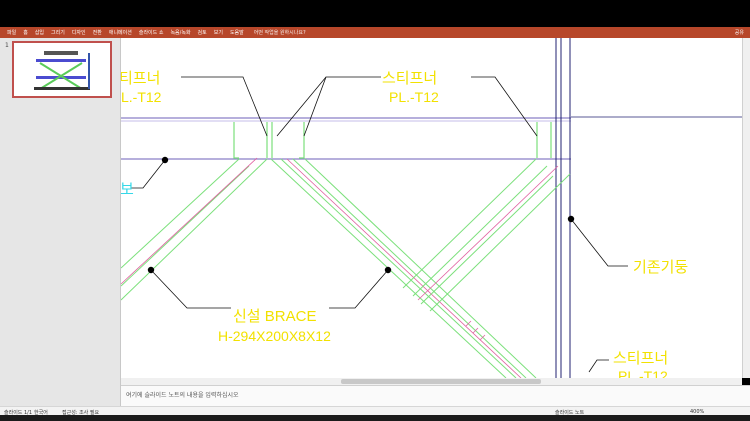 This screenshot has height=421, width=750. What do you see at coordinates (182, 395) in the screenshot?
I see `notes-placeholder: 여기에 슬라이드 노트의 내용을 입력하십시오` at bounding box center [182, 395].